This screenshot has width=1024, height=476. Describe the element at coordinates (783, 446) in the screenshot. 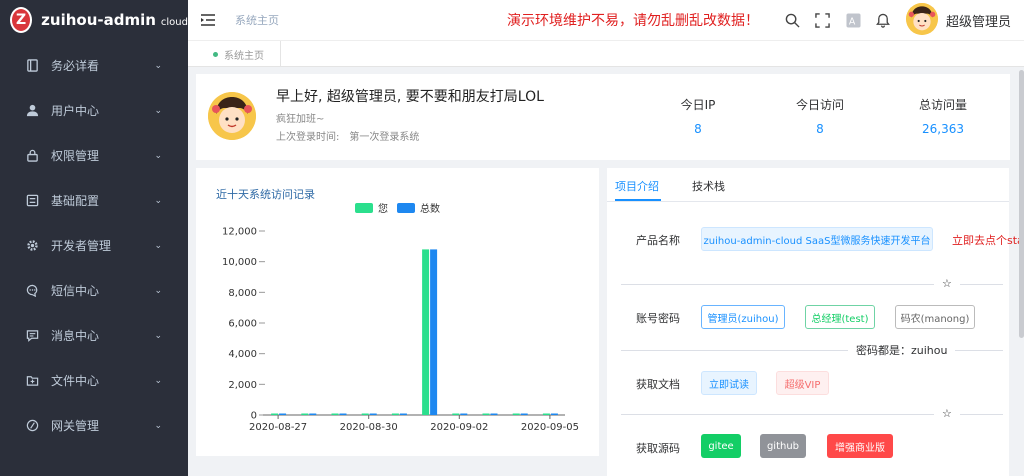

I see `source-github-chip: github` at that location.